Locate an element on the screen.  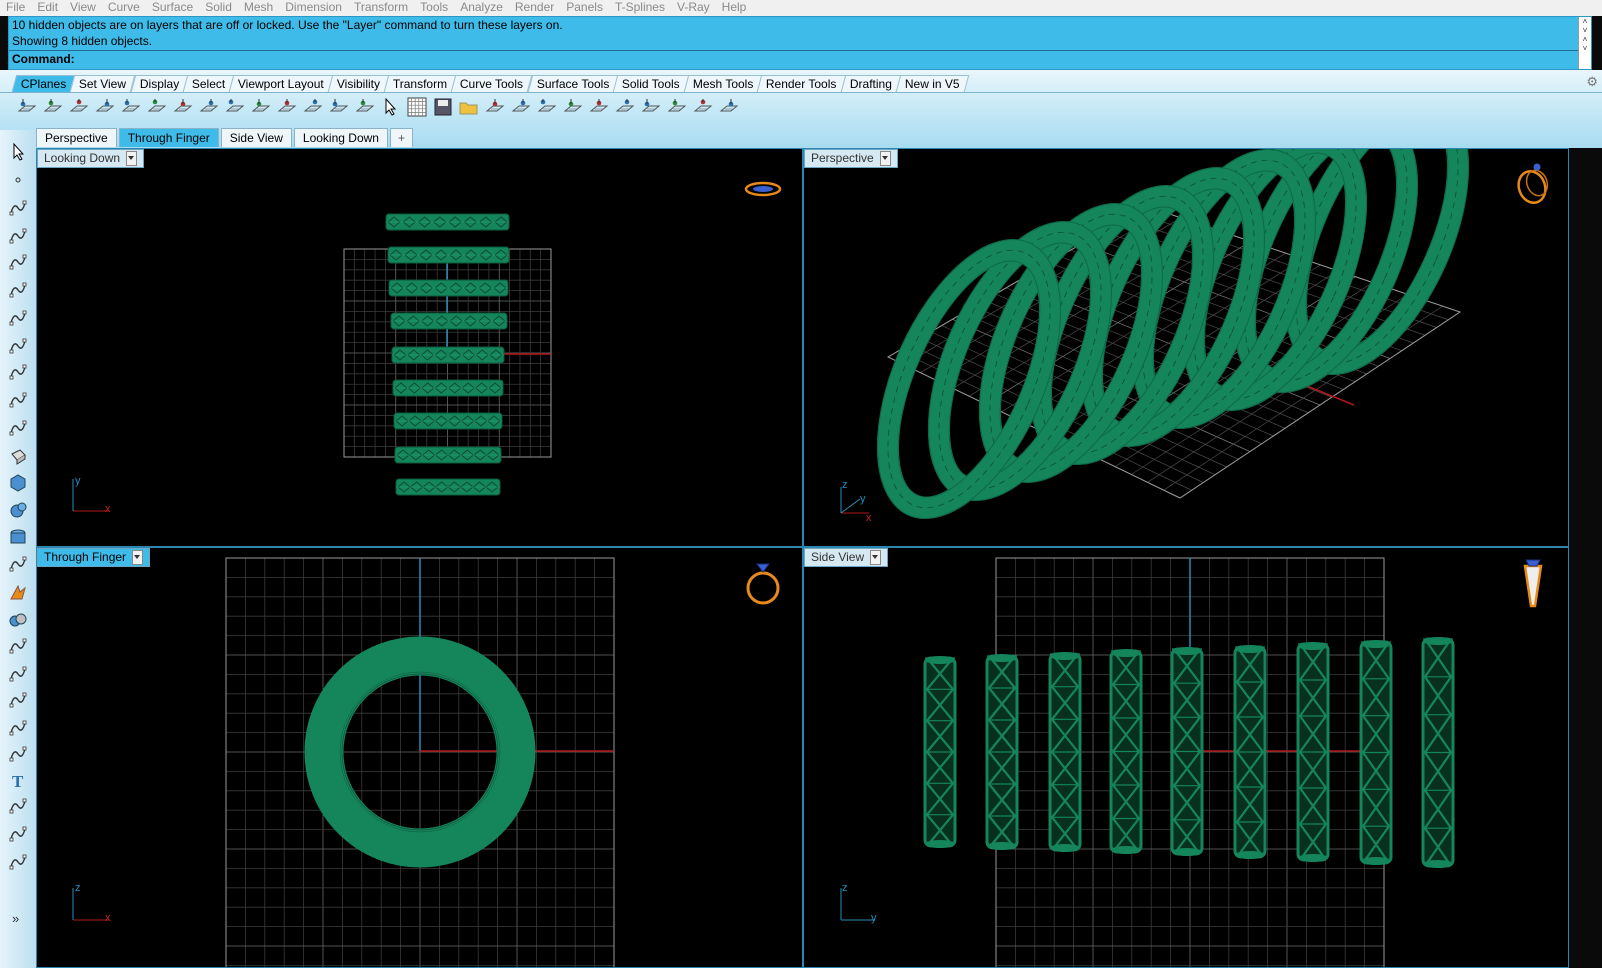
menu-v-ray: V-Ray is located at coordinates (693, 7).